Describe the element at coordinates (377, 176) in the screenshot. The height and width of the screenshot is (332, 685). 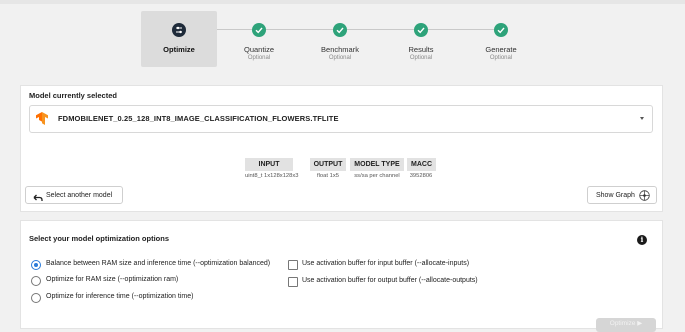
I see `info-value: ss/sa per channel` at that location.